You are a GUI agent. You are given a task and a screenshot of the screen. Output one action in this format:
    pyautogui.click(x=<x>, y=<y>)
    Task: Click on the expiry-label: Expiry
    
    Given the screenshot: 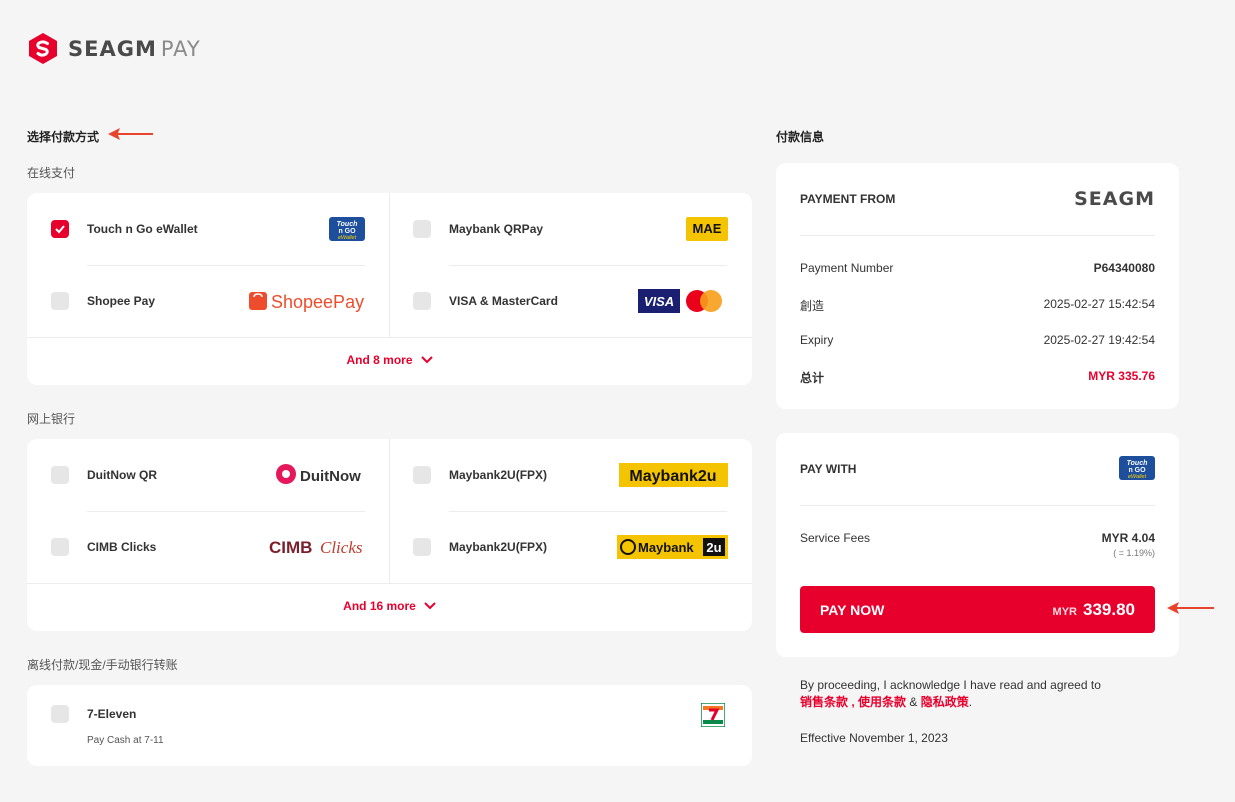 What is the action you would take?
    pyautogui.click(x=817, y=340)
    